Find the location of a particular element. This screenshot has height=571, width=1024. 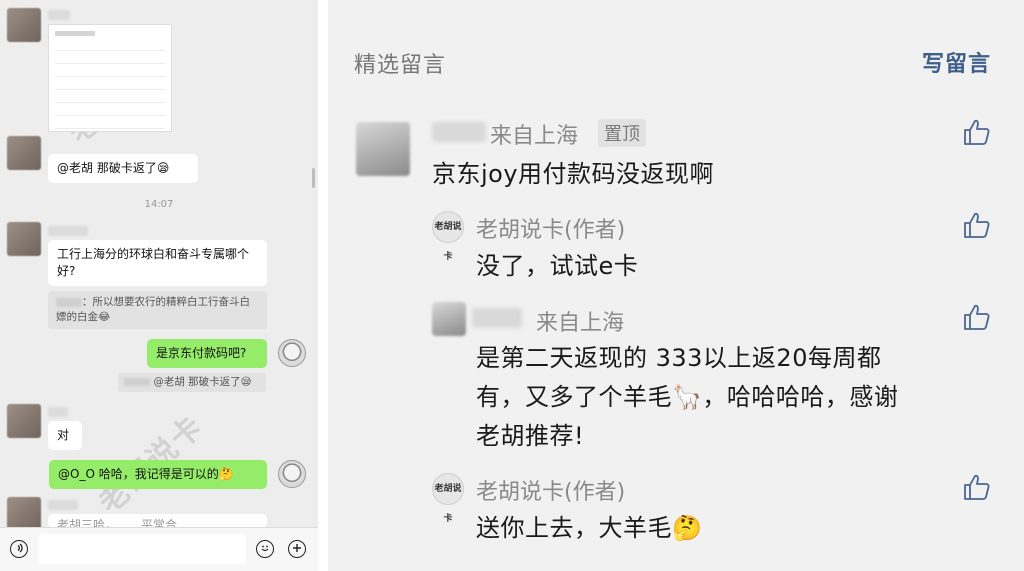

reply-text: 没了，试试e卡 is located at coordinates (557, 266).